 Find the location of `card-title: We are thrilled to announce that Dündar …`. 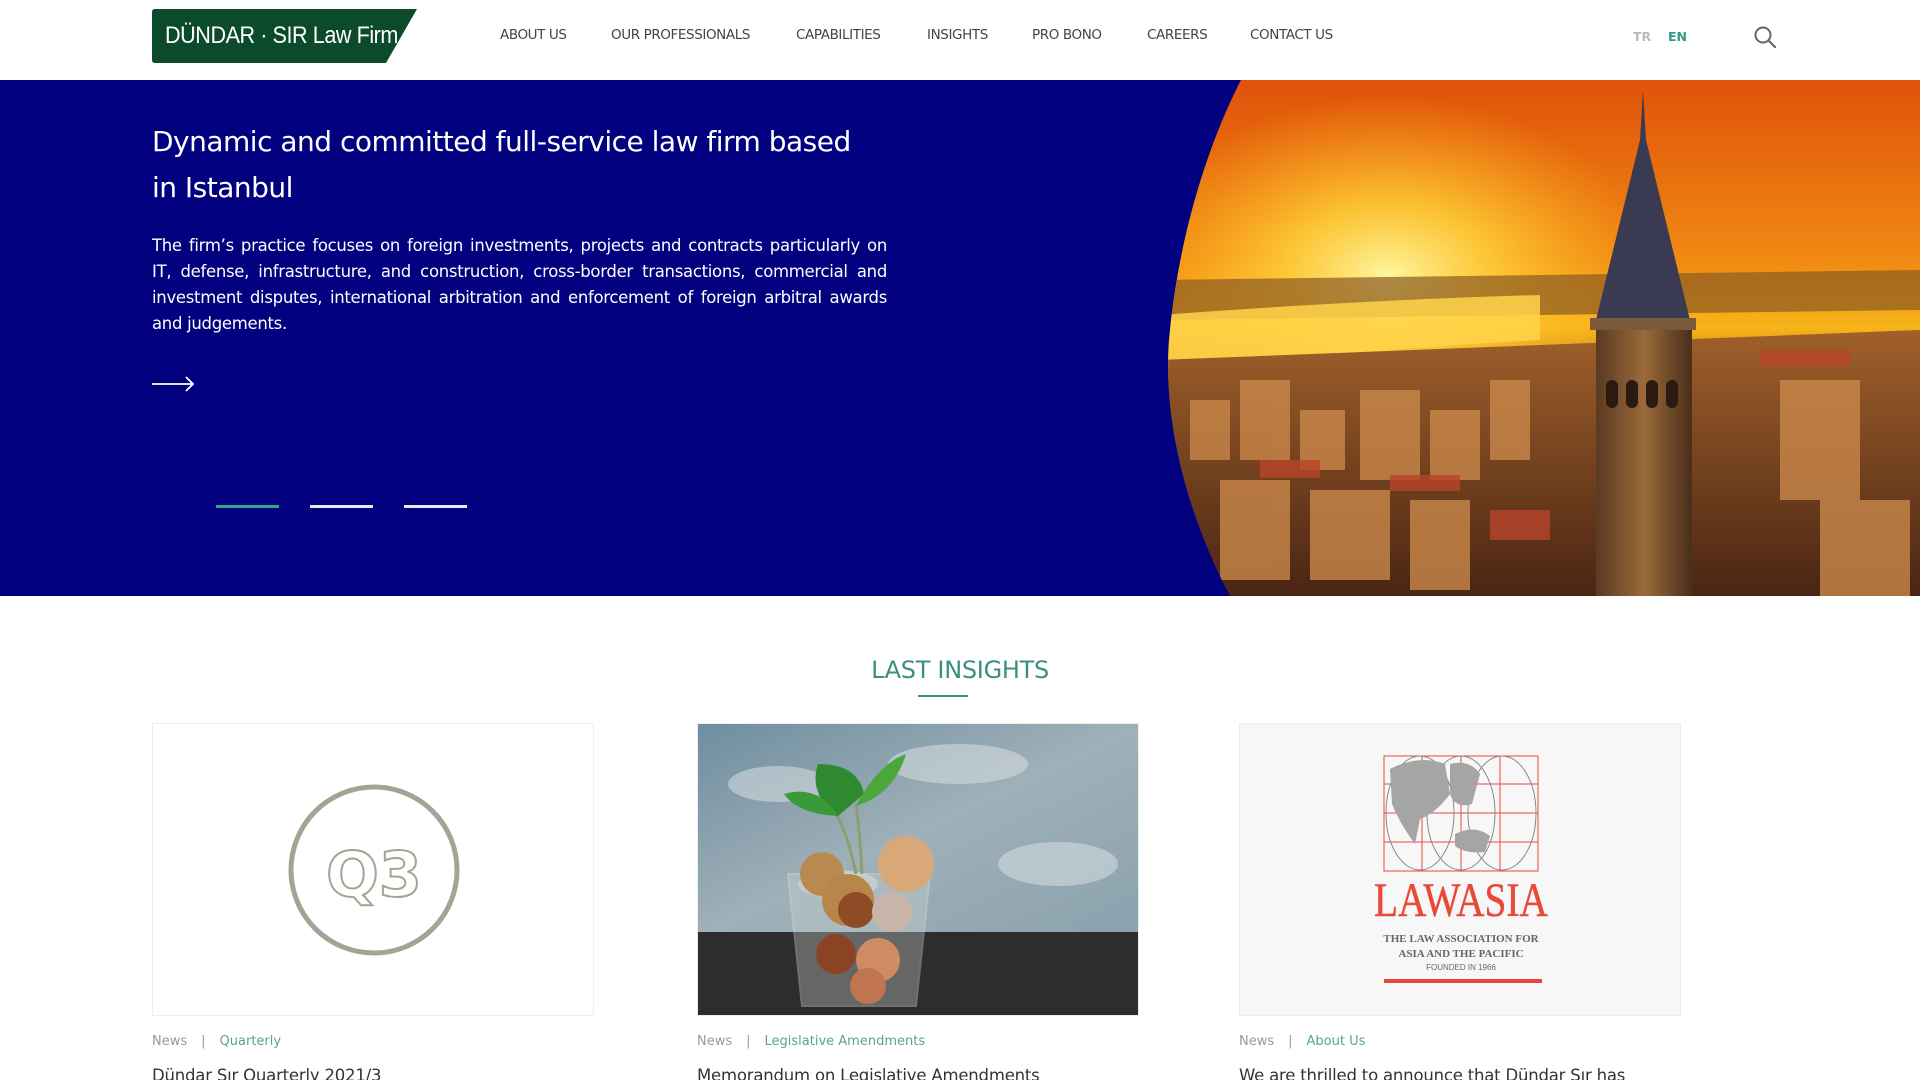

card-title: We are thrilled to announce that Dündar … is located at coordinates (1460, 1073).